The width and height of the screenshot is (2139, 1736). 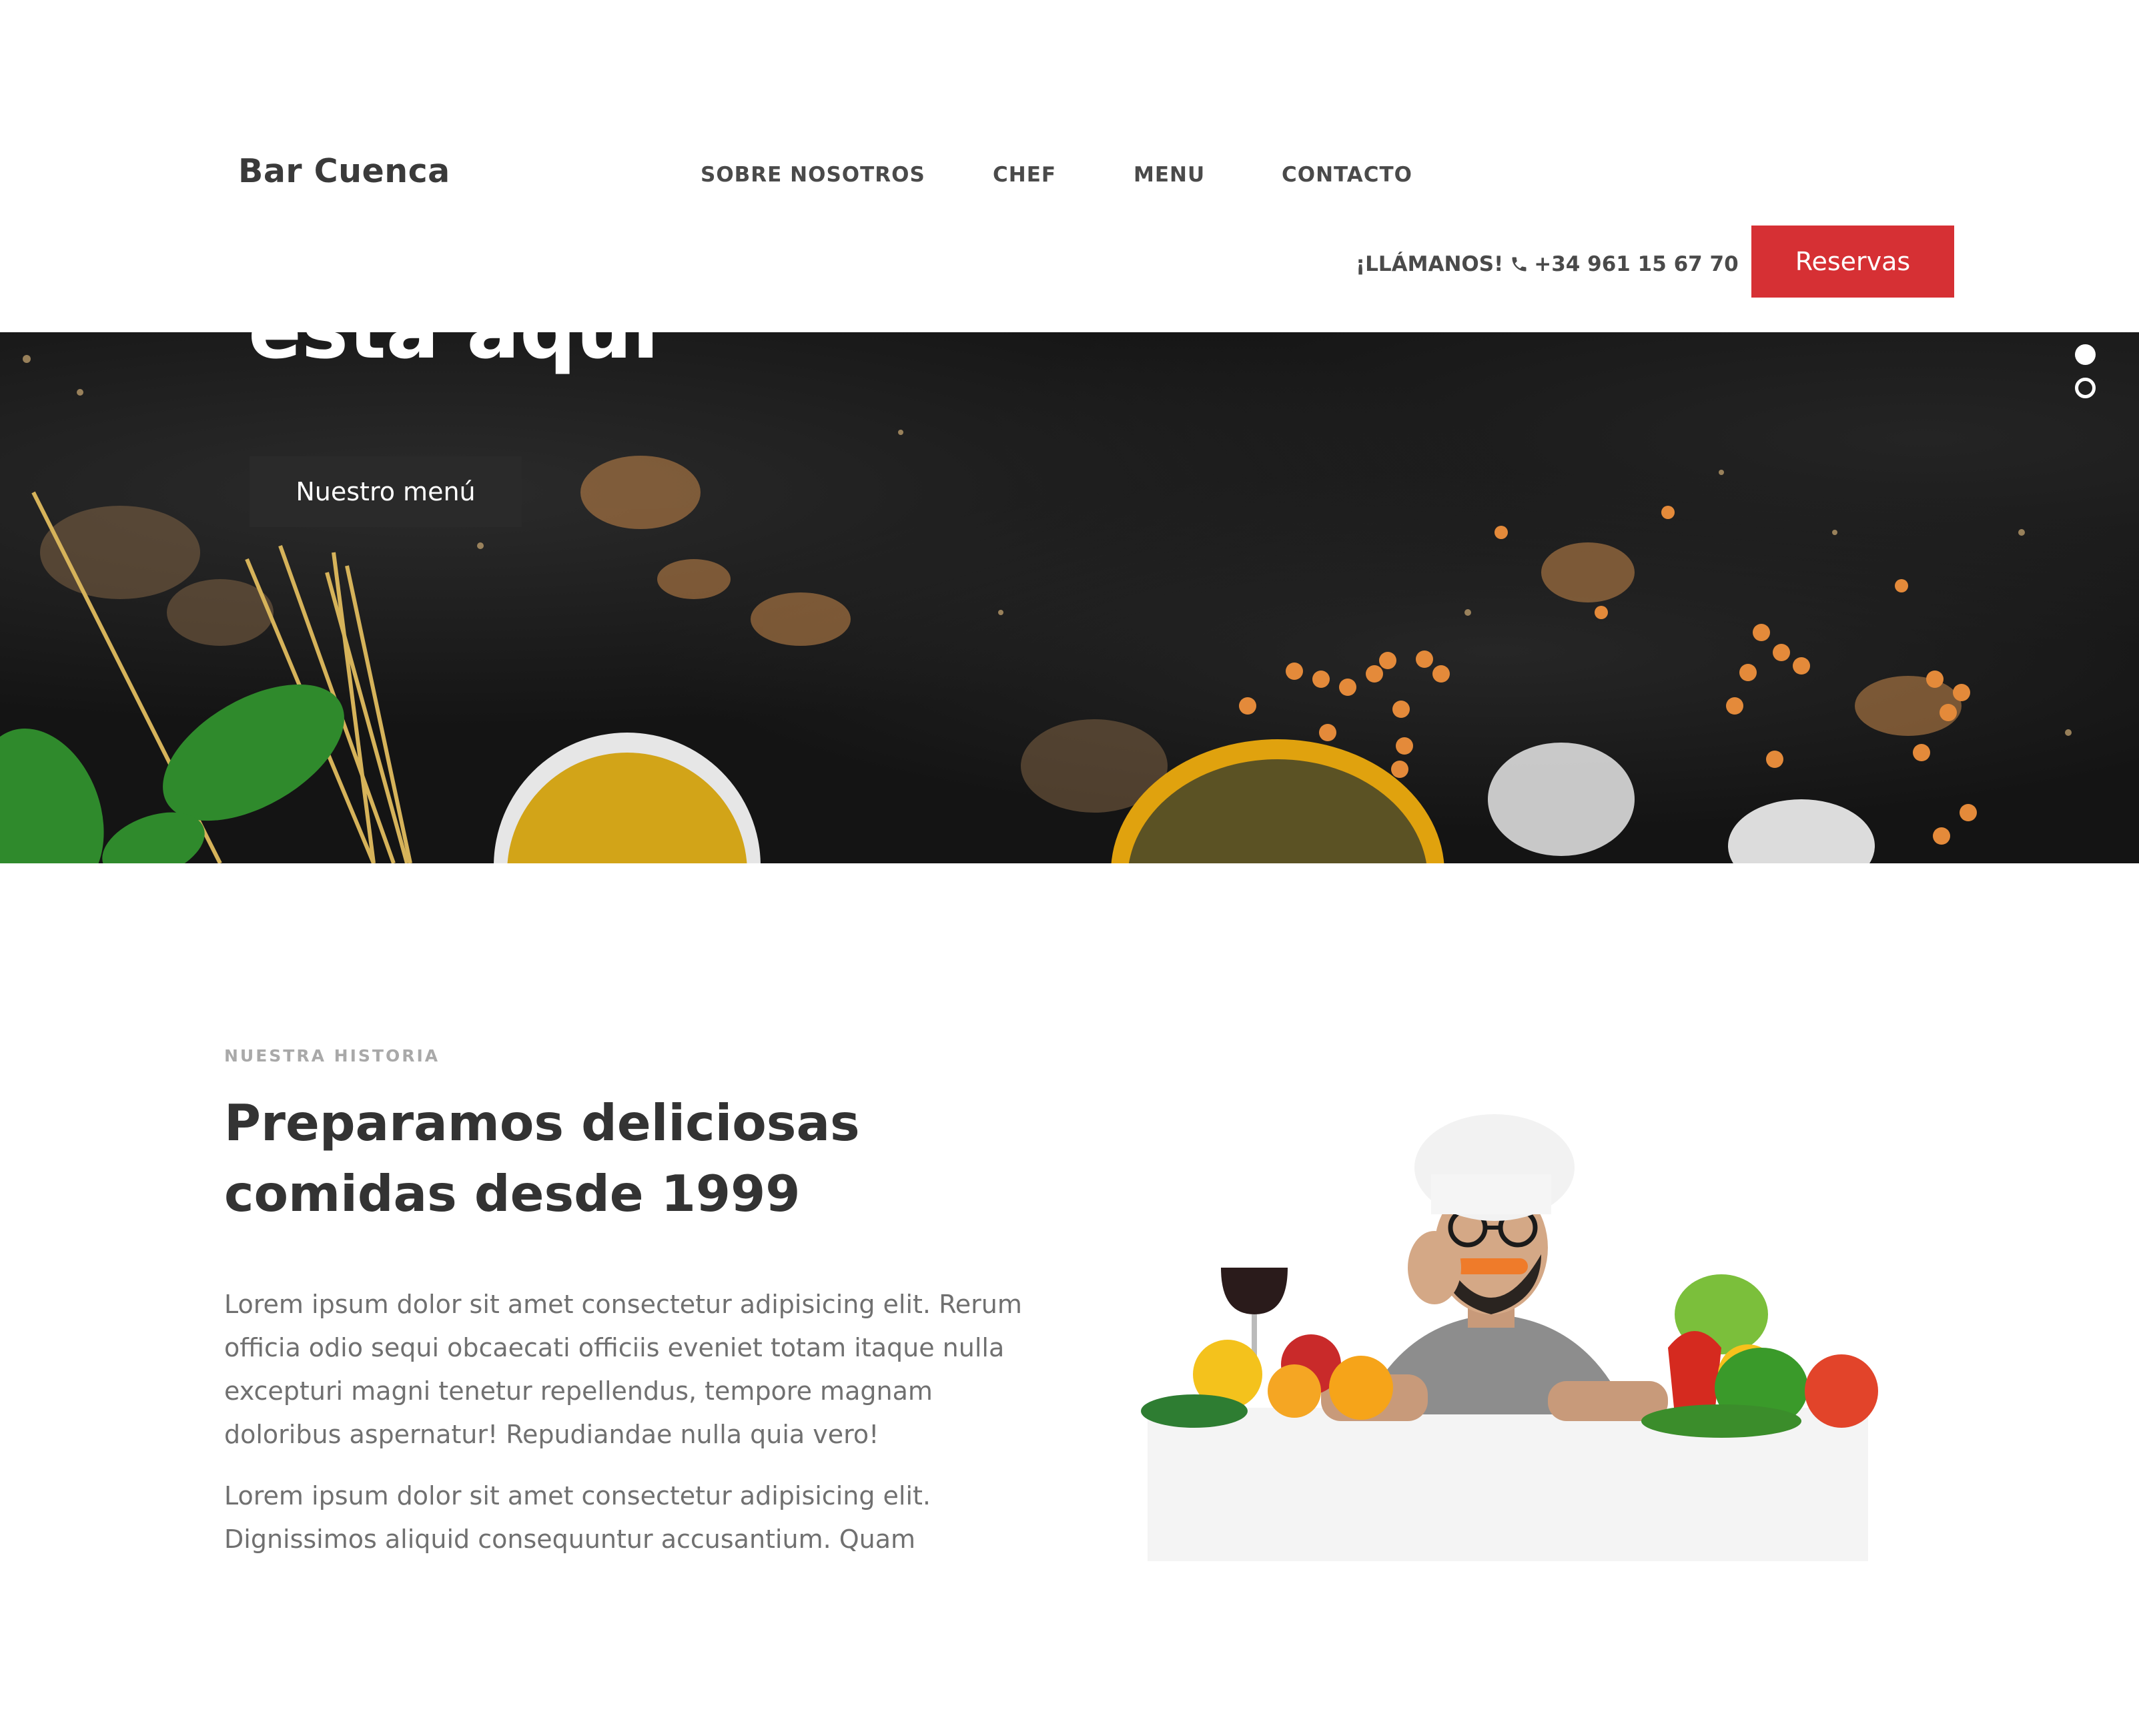 I want to click on section-eyebrow: NUESTRA HISTORIA, so click(x=332, y=1055).